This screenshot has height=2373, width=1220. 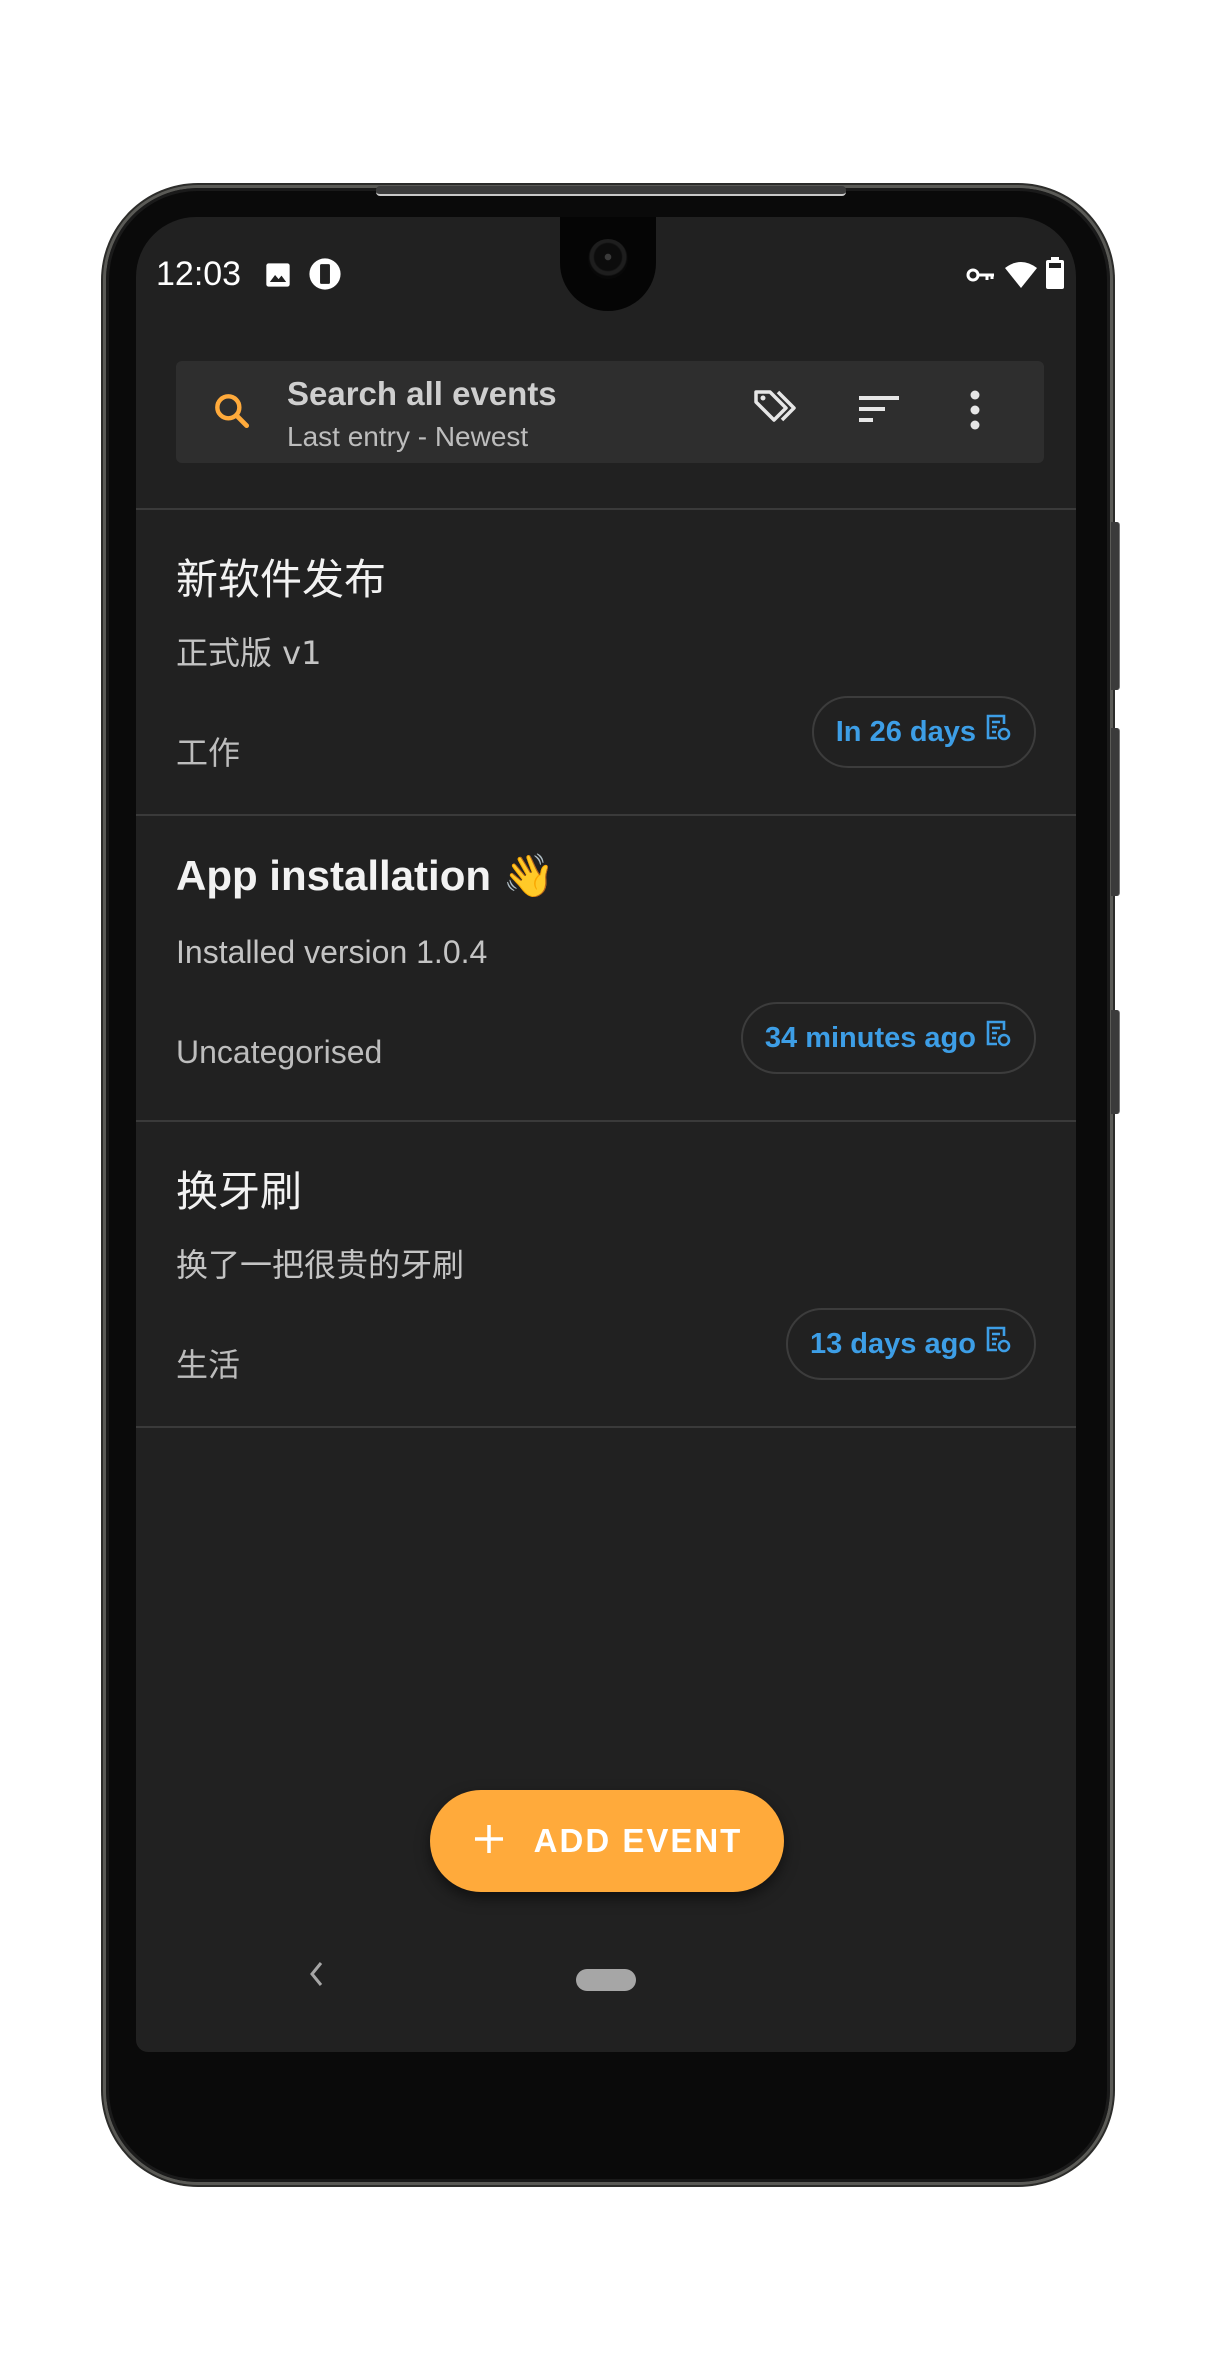 I want to click on image-icon, so click(x=278, y=277).